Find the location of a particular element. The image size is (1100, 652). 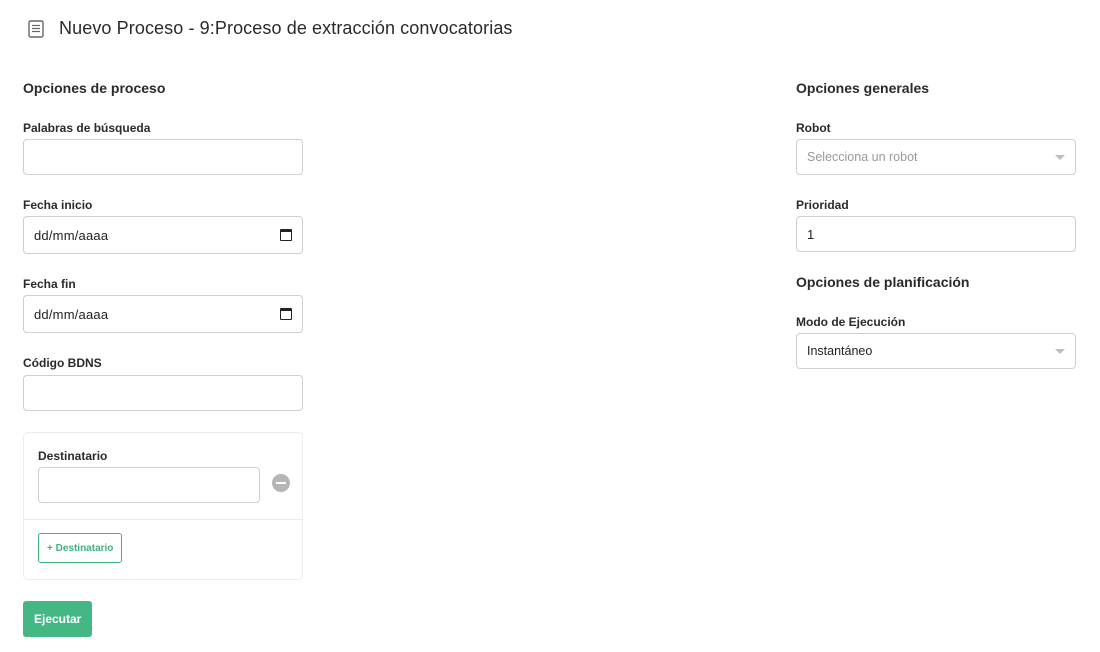

search-words-label: Palabras de búsqueda is located at coordinates (87, 128).